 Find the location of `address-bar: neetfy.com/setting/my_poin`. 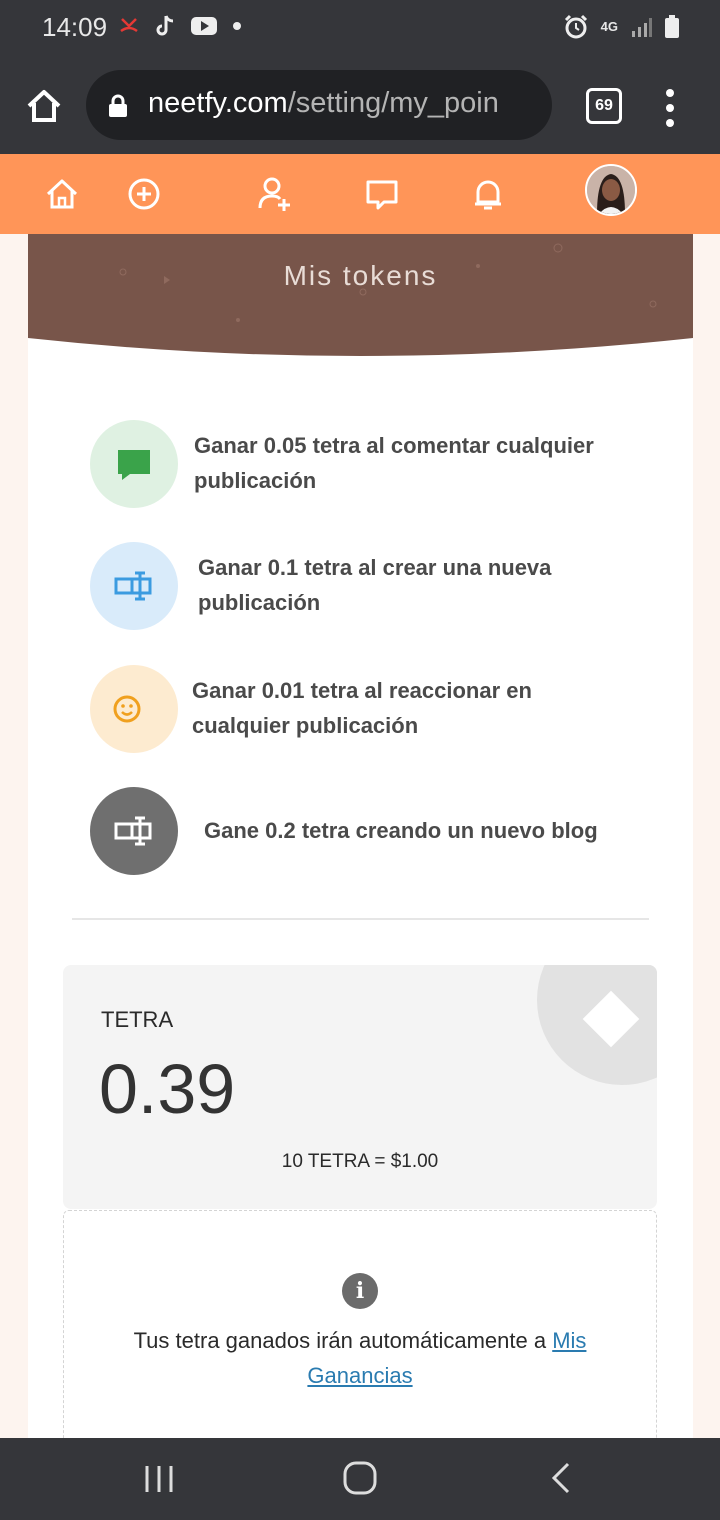

address-bar: neetfy.com/setting/my_poin is located at coordinates (319, 105).